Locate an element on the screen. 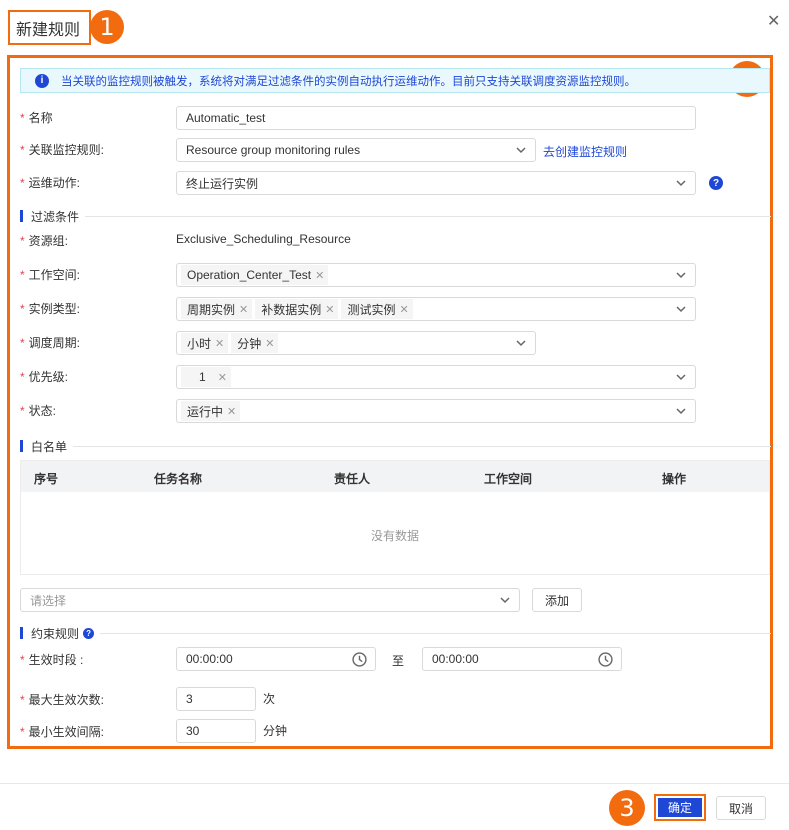 This screenshot has width=789, height=830. end-time-input: 00:00:00 is located at coordinates (522, 659).